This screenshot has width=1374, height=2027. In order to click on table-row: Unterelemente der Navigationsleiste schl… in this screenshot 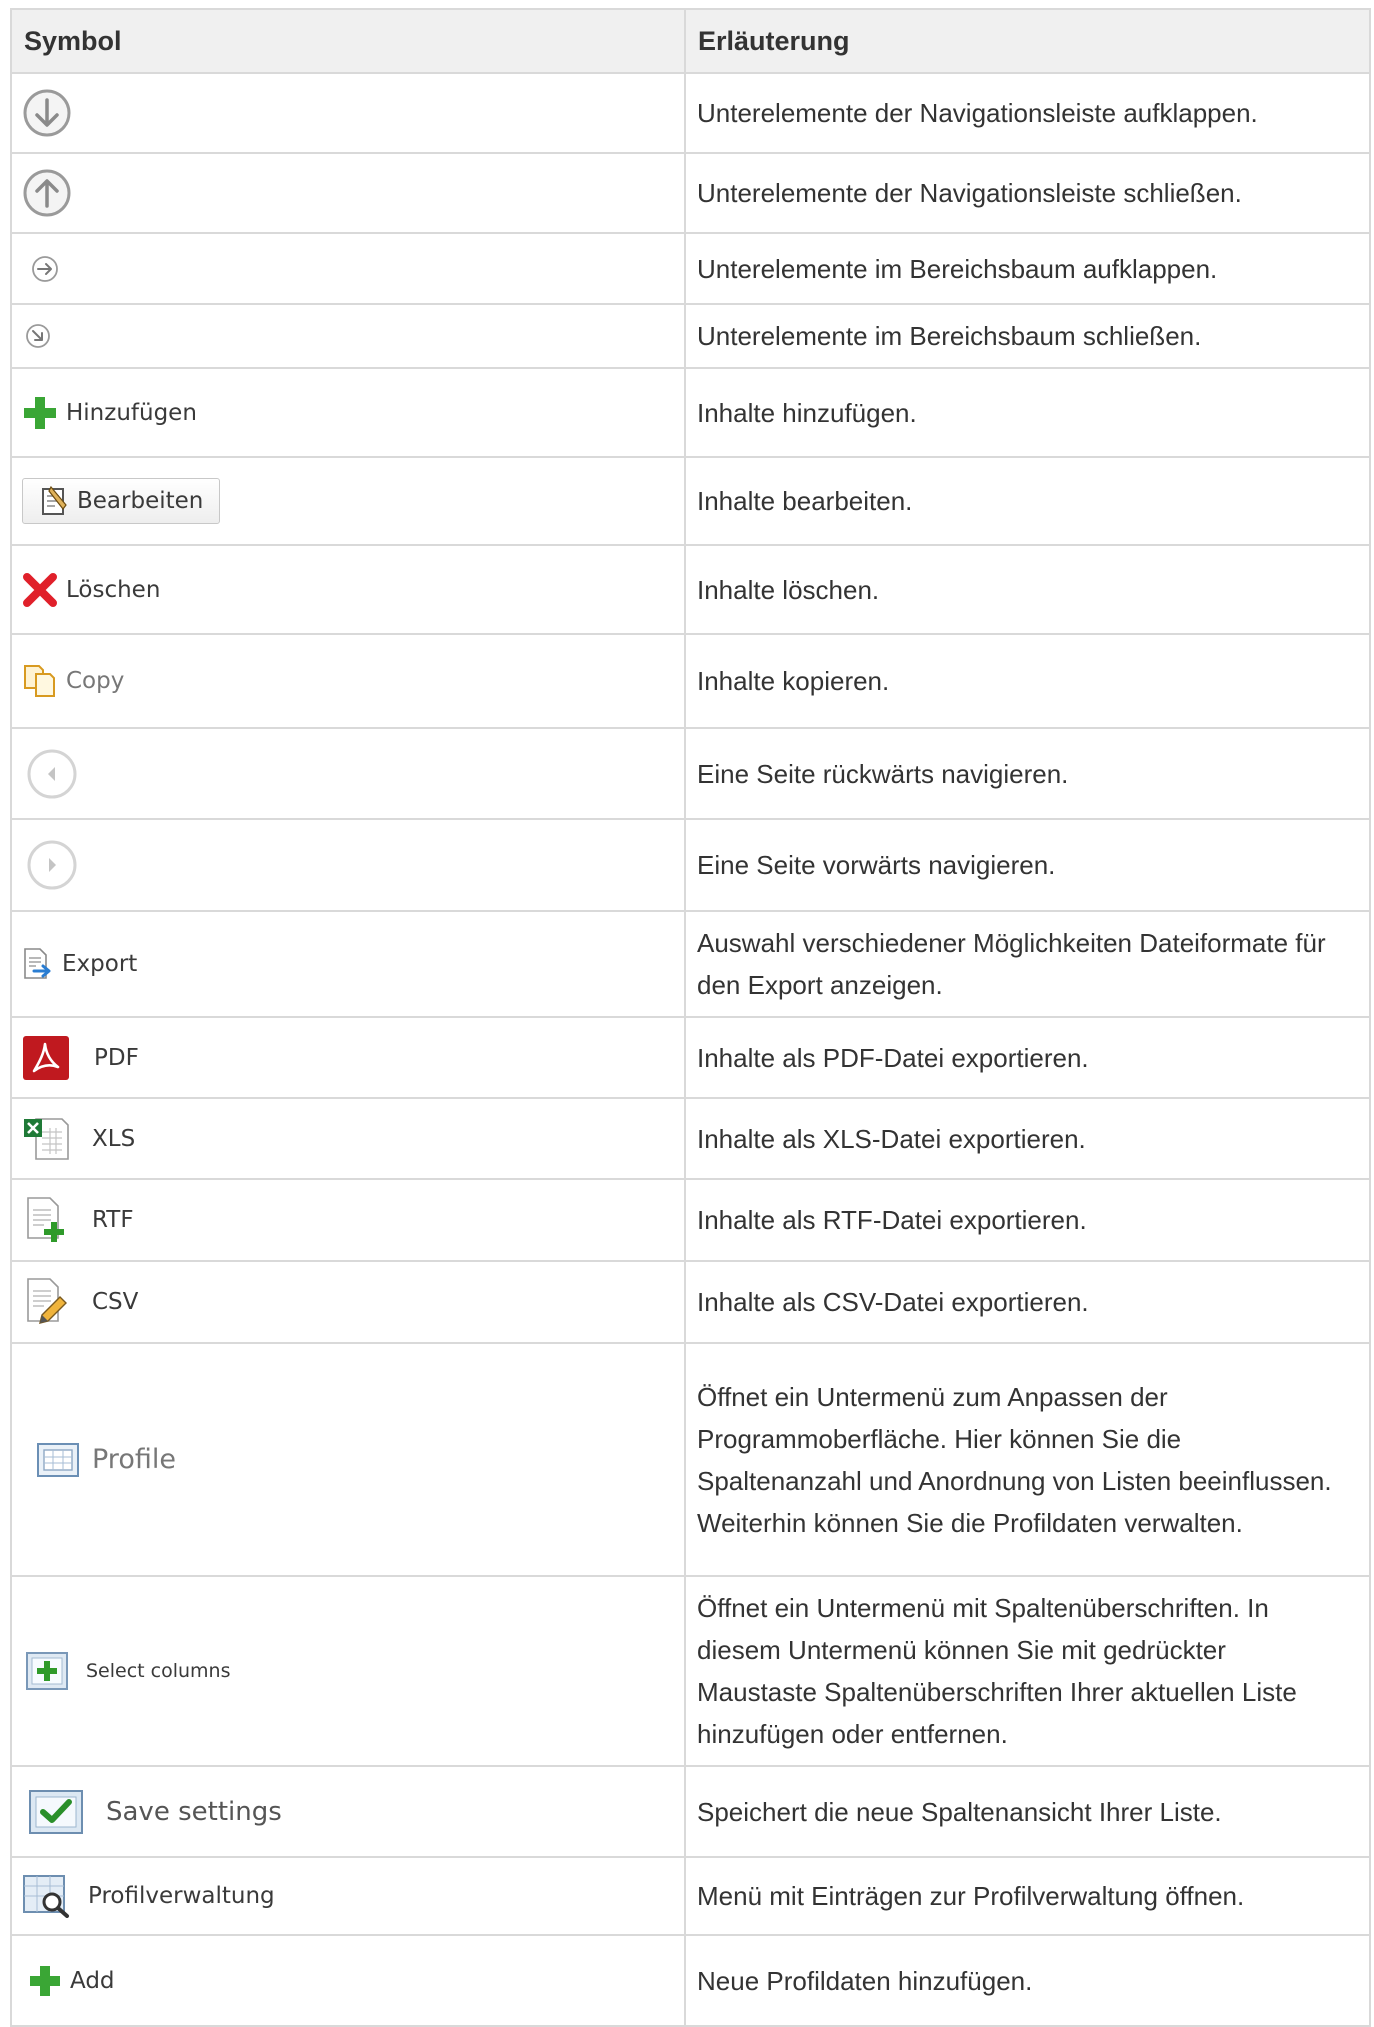, I will do `click(690, 193)`.